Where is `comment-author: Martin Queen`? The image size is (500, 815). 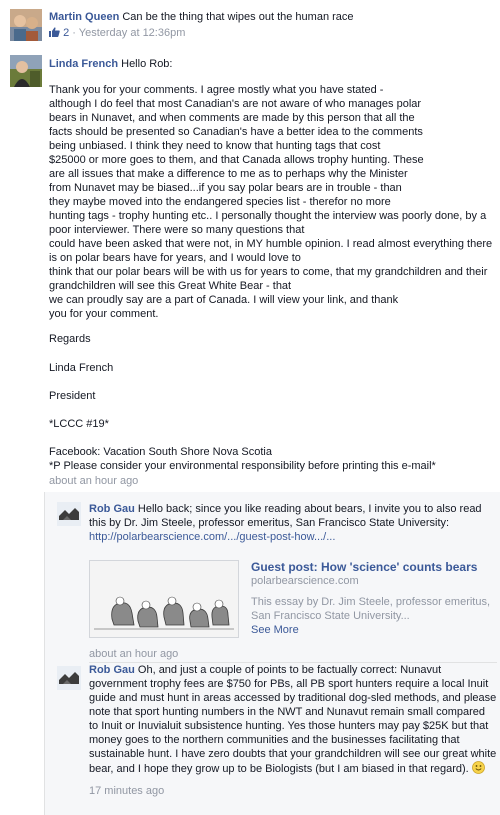 comment-author: Martin Queen is located at coordinates (84, 17).